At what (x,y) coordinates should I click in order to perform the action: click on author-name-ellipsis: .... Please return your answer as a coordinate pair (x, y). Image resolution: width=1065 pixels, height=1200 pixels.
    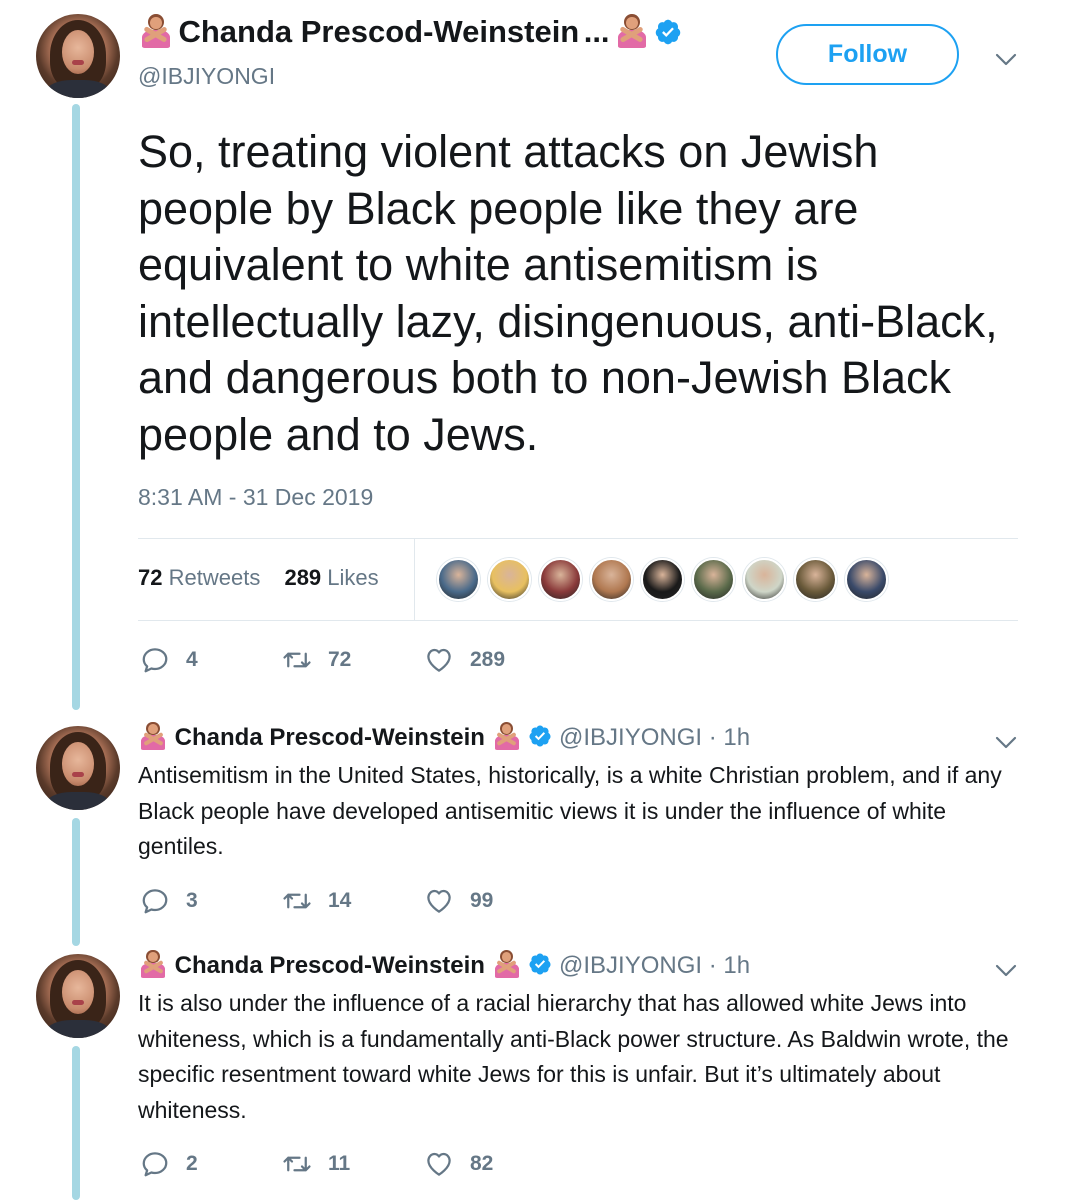
    Looking at the image, I should click on (596, 31).